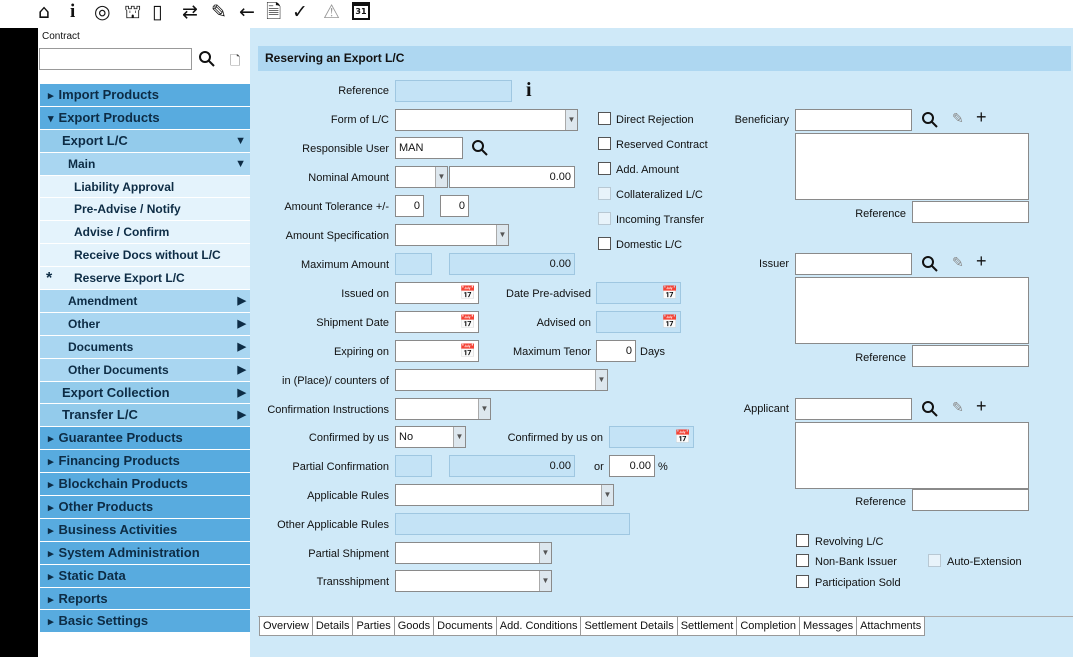  Describe the element at coordinates (414, 626) in the screenshot. I see `tab-goods: Goods` at that location.